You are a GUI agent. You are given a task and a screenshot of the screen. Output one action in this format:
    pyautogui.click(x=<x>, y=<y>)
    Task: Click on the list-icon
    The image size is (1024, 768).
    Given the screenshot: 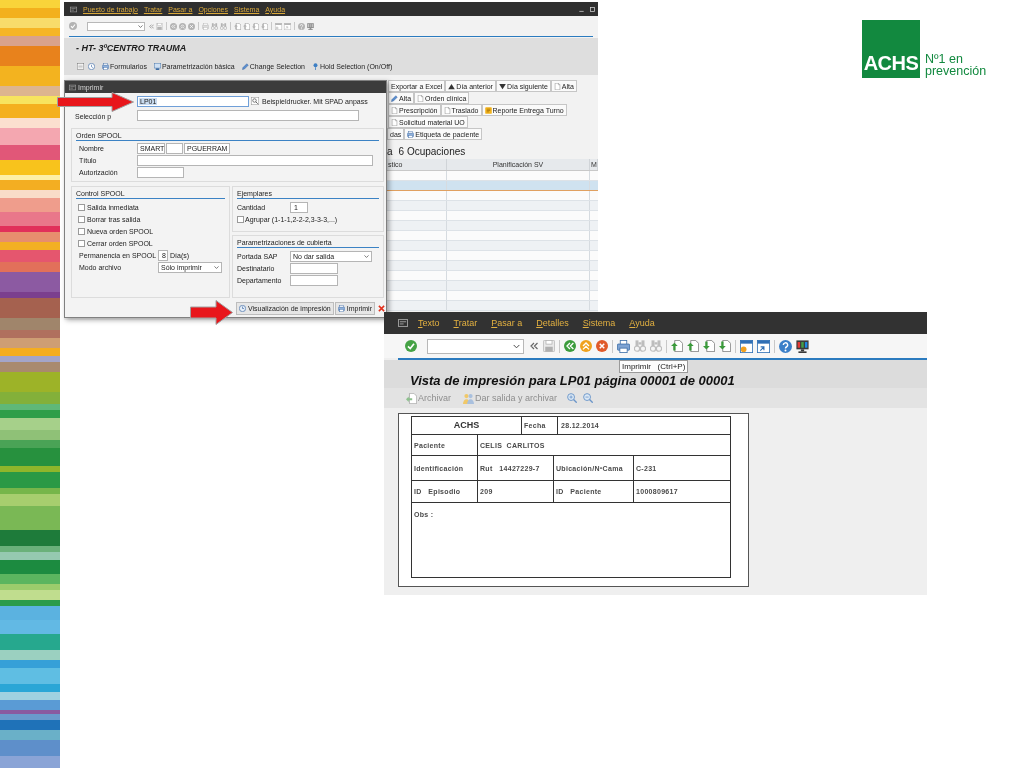 What is the action you would take?
    pyautogui.click(x=80, y=66)
    